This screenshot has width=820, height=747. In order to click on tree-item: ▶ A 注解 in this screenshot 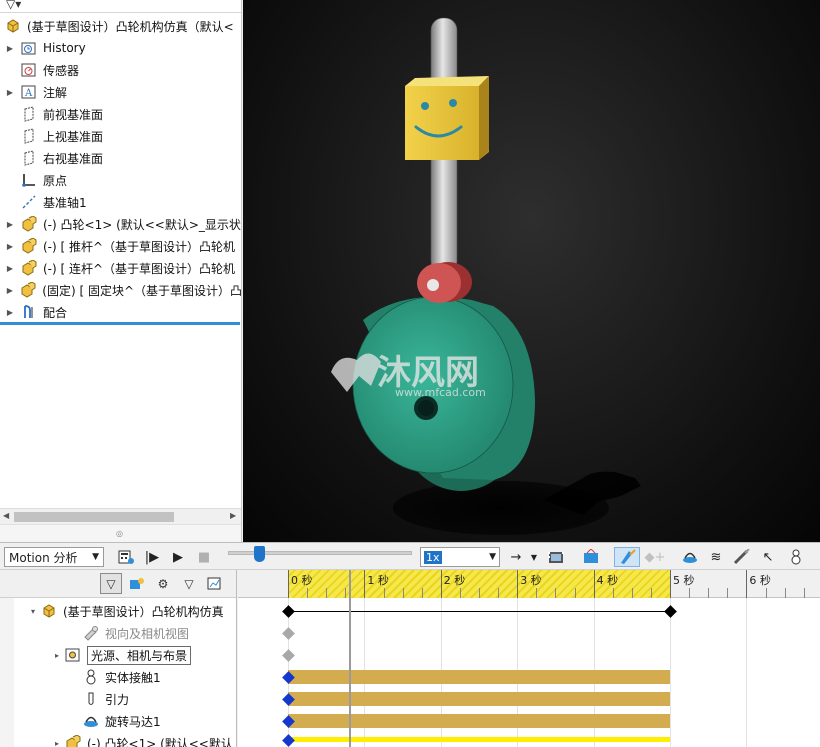, I will do `click(120, 92)`.